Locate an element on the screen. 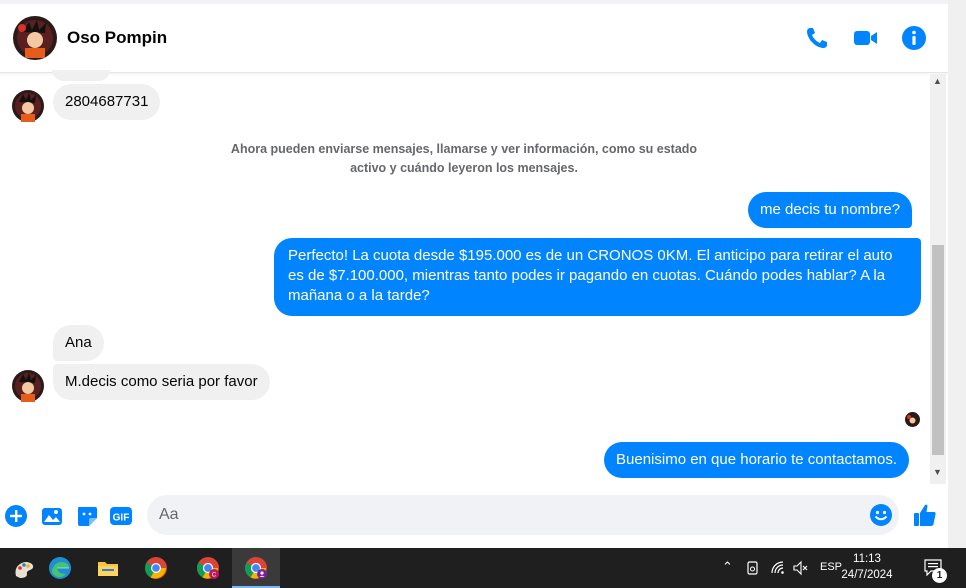 This screenshot has width=966, height=588. more-actions-icon is located at coordinates (16, 516).